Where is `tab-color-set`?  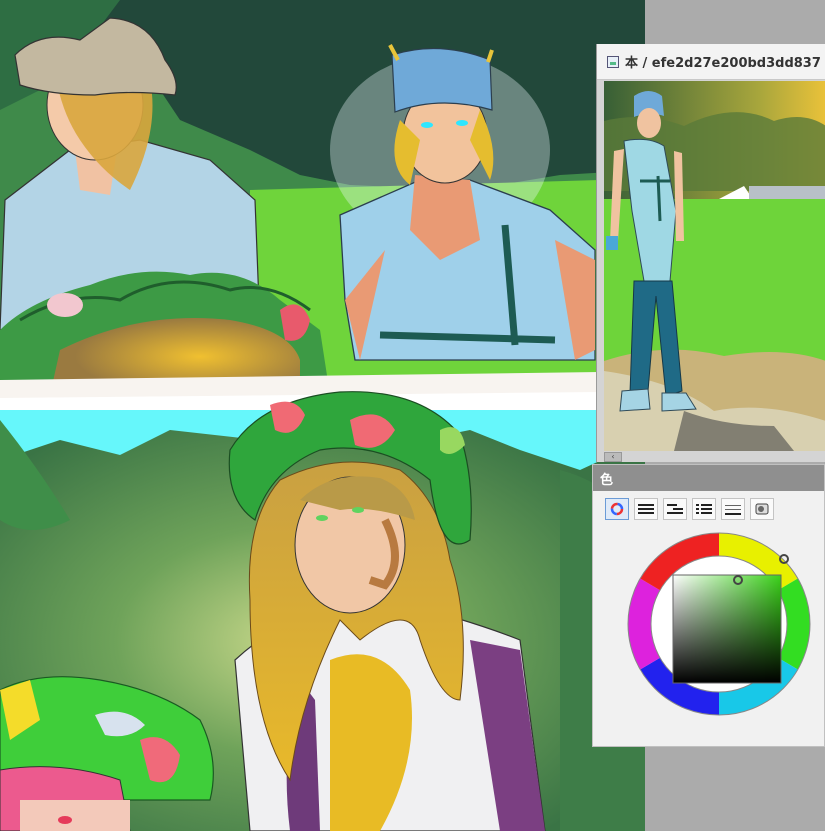 tab-color-set is located at coordinates (675, 509).